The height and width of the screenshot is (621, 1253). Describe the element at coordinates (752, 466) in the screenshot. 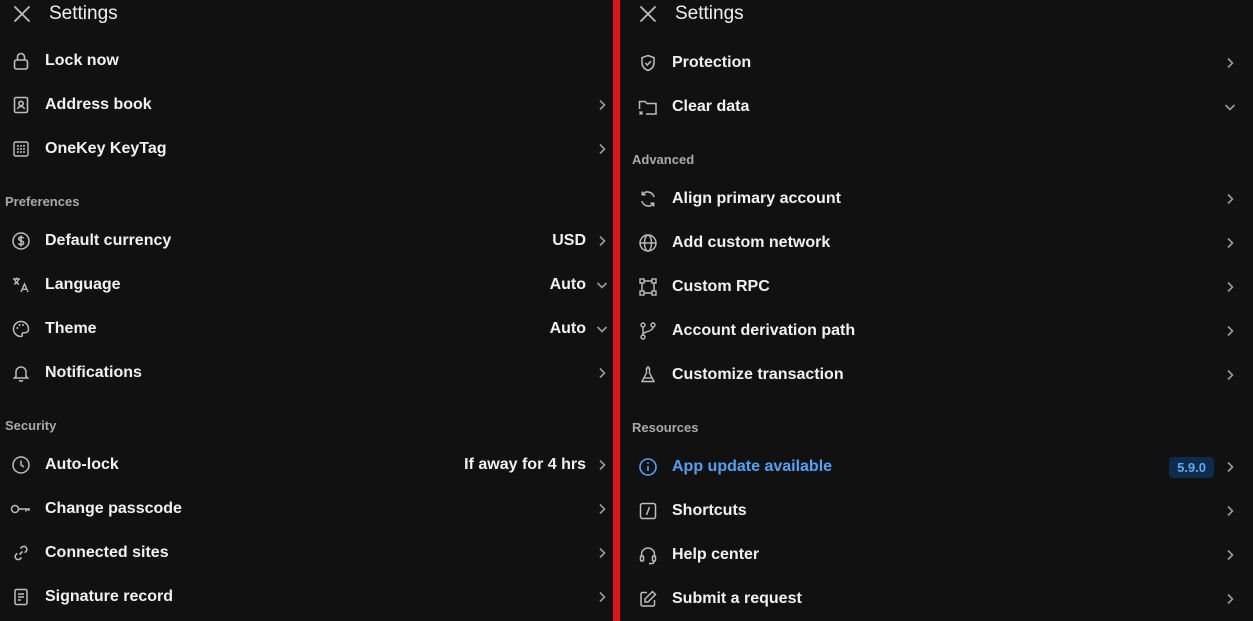

I see `app-update-label: App update available` at that location.